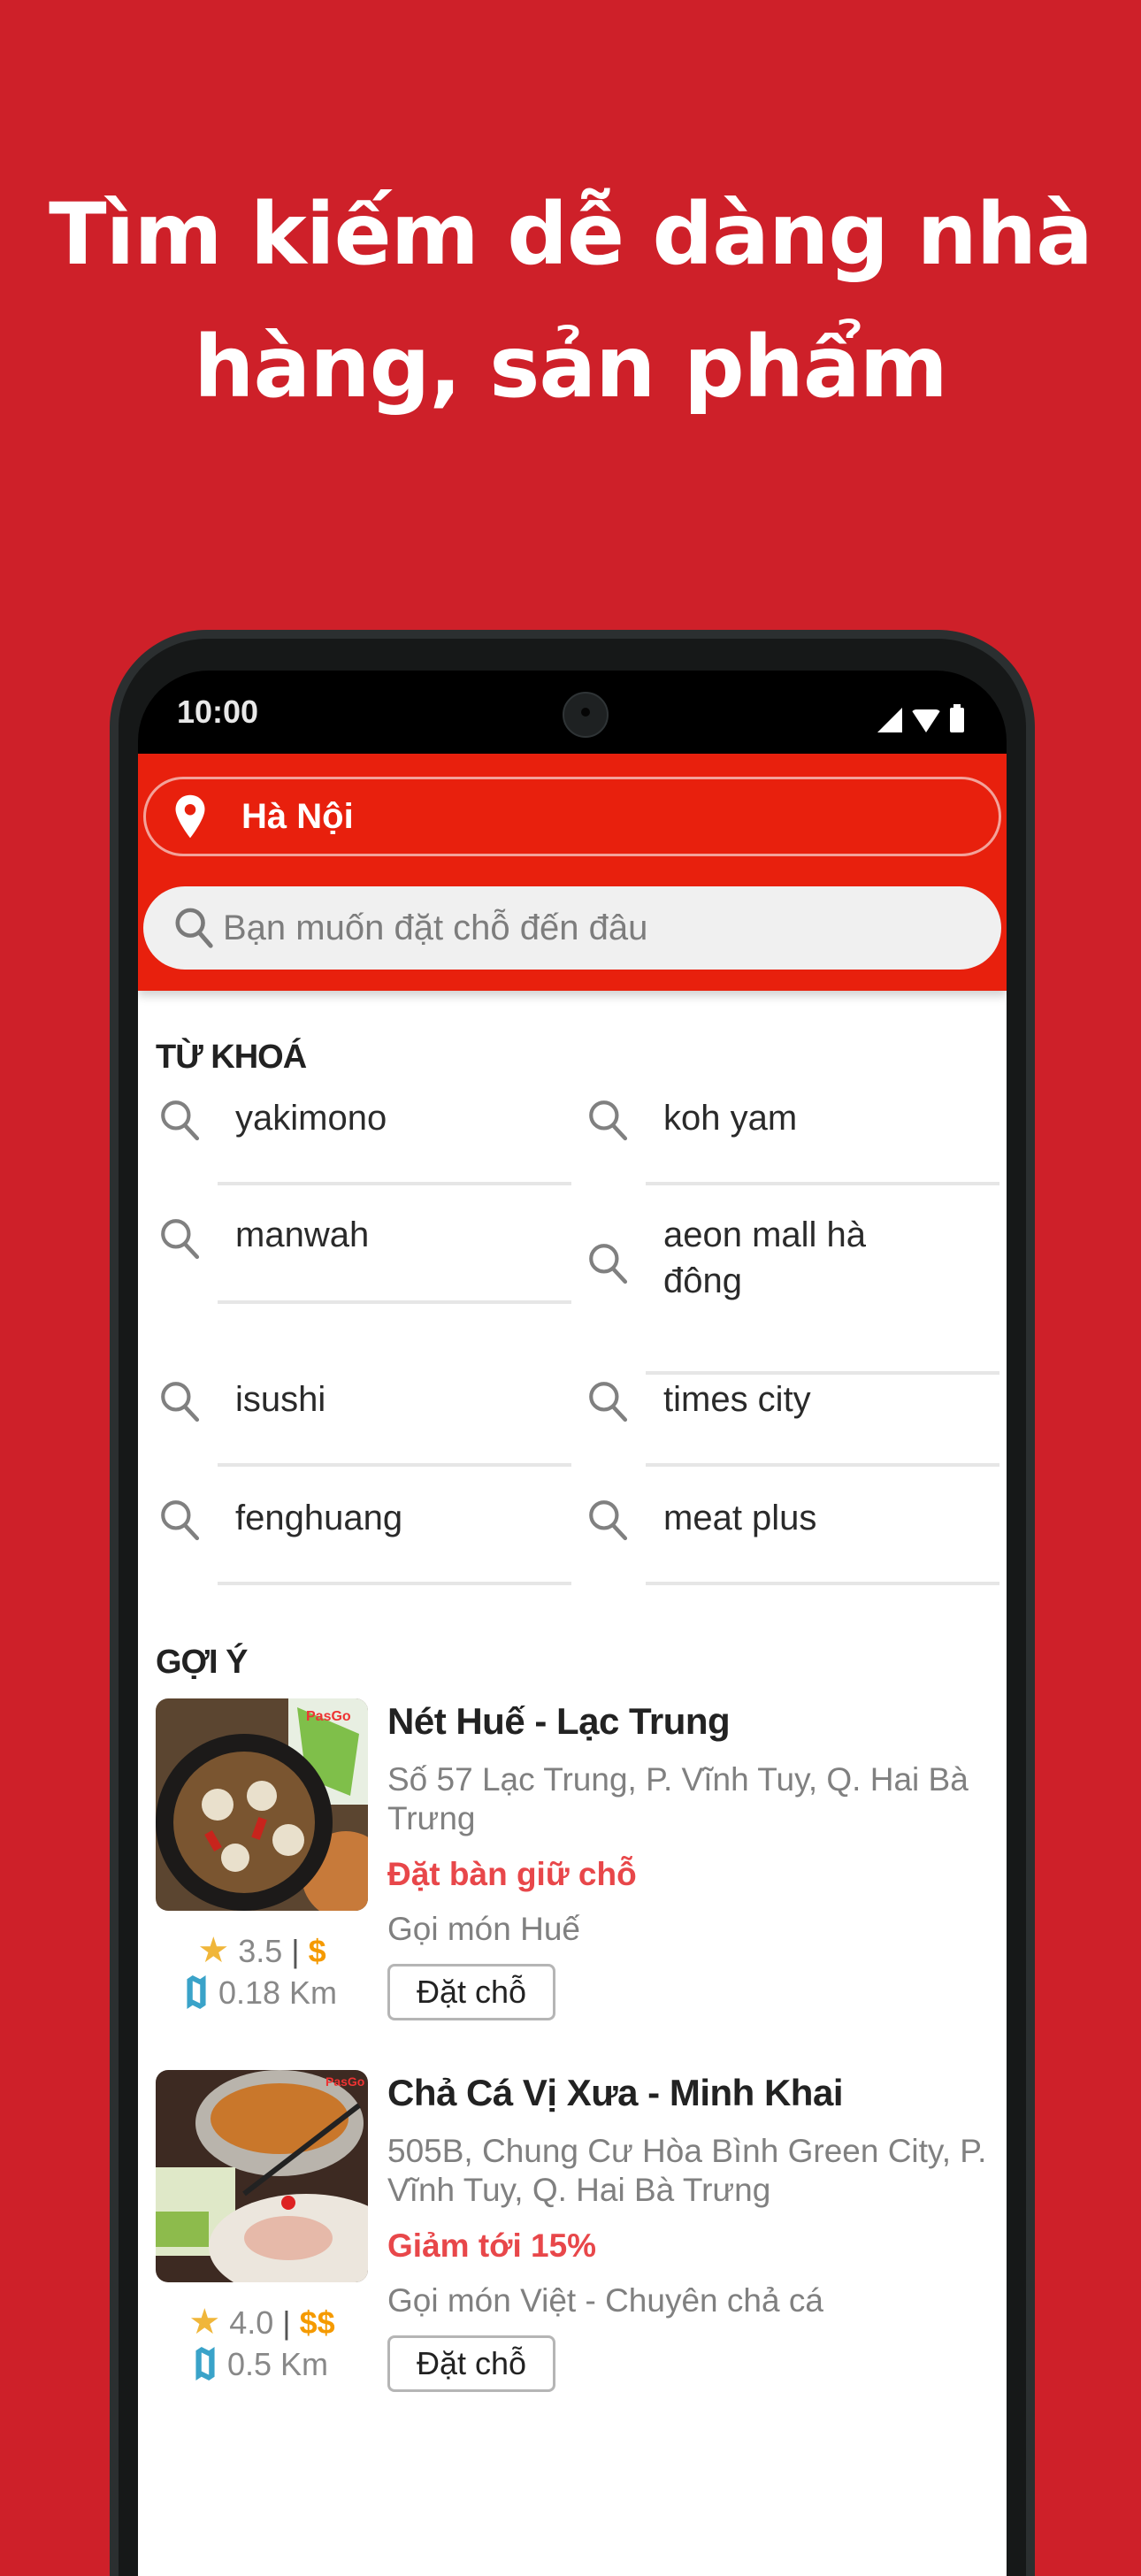 This screenshot has width=1141, height=2576. I want to click on keyword-label: koh yam, so click(730, 1118).